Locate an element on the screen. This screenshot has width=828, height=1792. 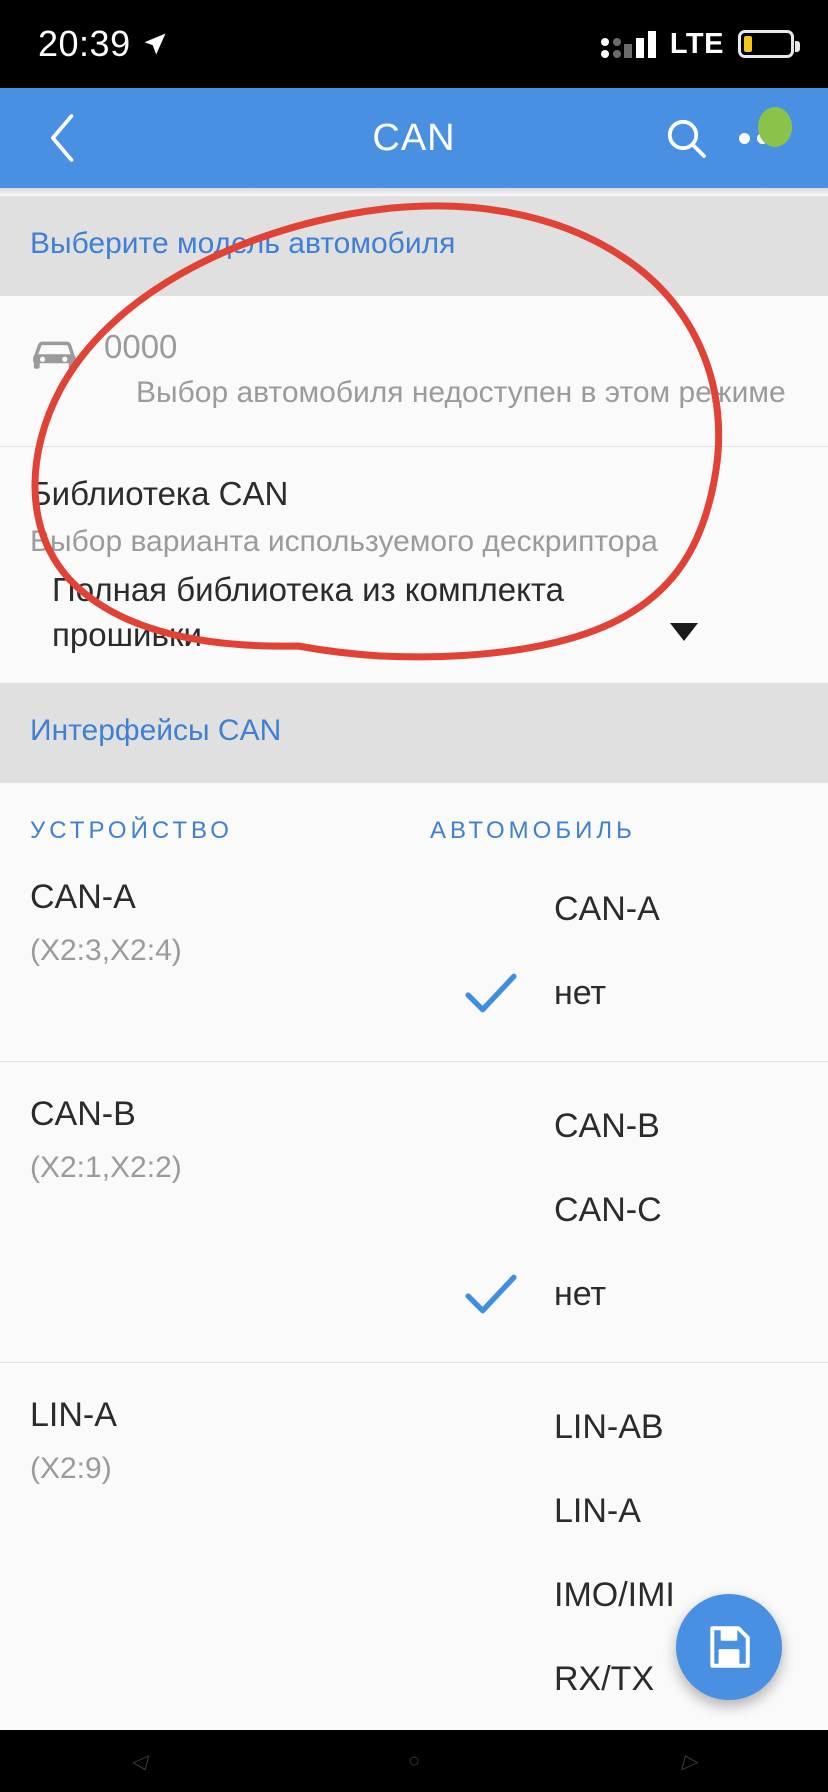
nav-back-icon: ◁ is located at coordinates (138, 1761).